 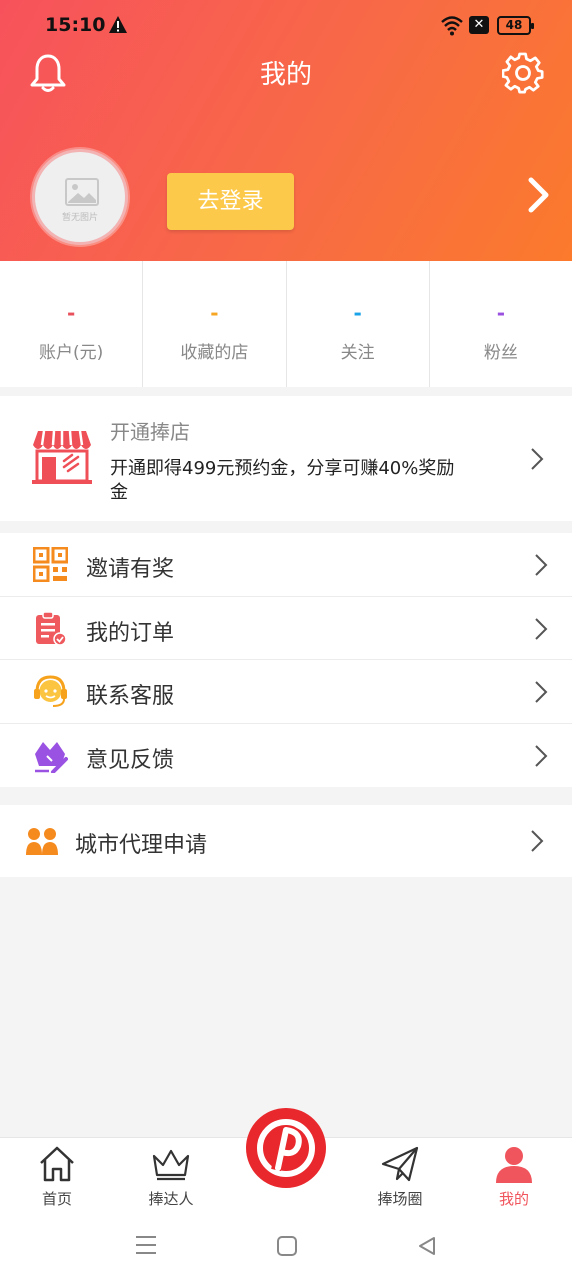 I want to click on menu-label: 联系客服, so click(x=130, y=696).